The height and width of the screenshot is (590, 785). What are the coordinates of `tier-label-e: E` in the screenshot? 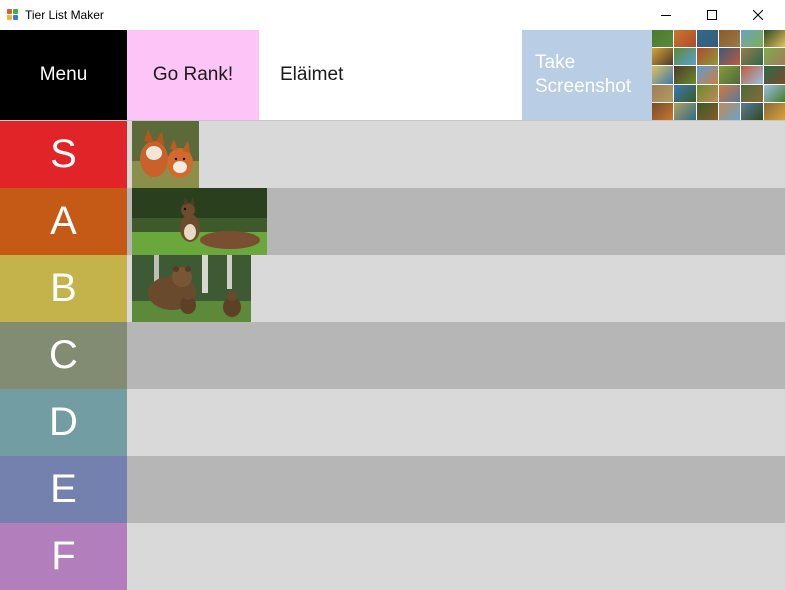 It's located at (63, 489).